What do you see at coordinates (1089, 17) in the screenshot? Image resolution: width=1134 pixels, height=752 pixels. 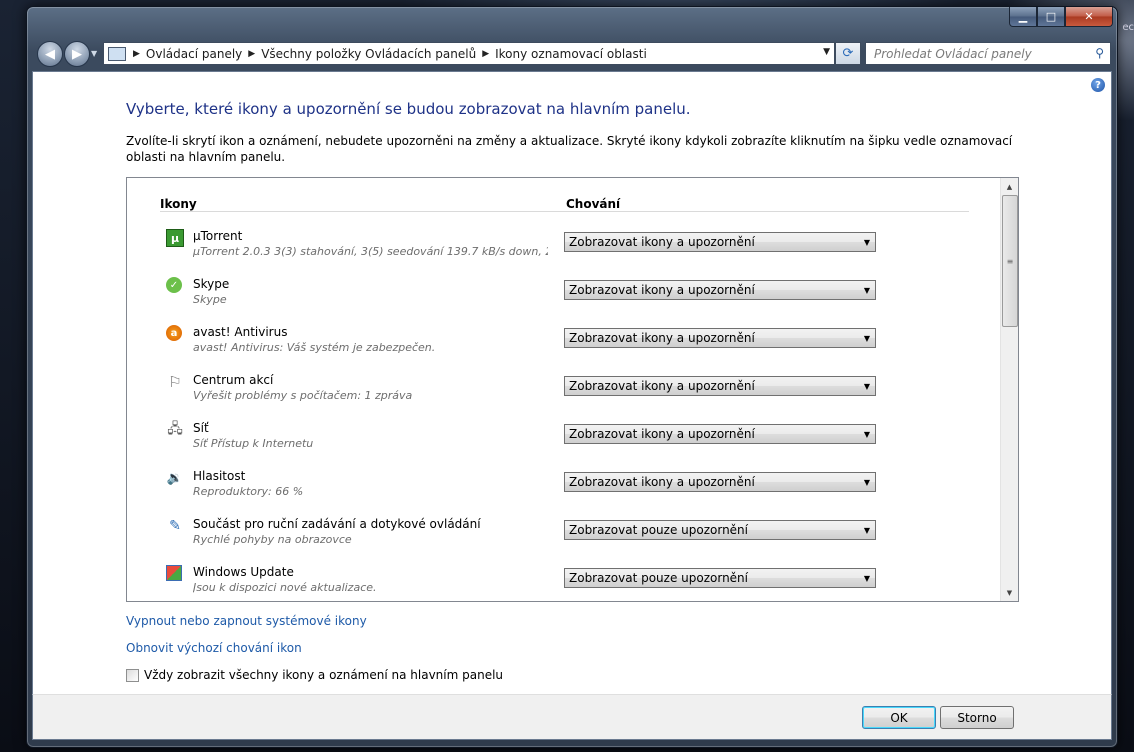 I see `close-button: ✕` at bounding box center [1089, 17].